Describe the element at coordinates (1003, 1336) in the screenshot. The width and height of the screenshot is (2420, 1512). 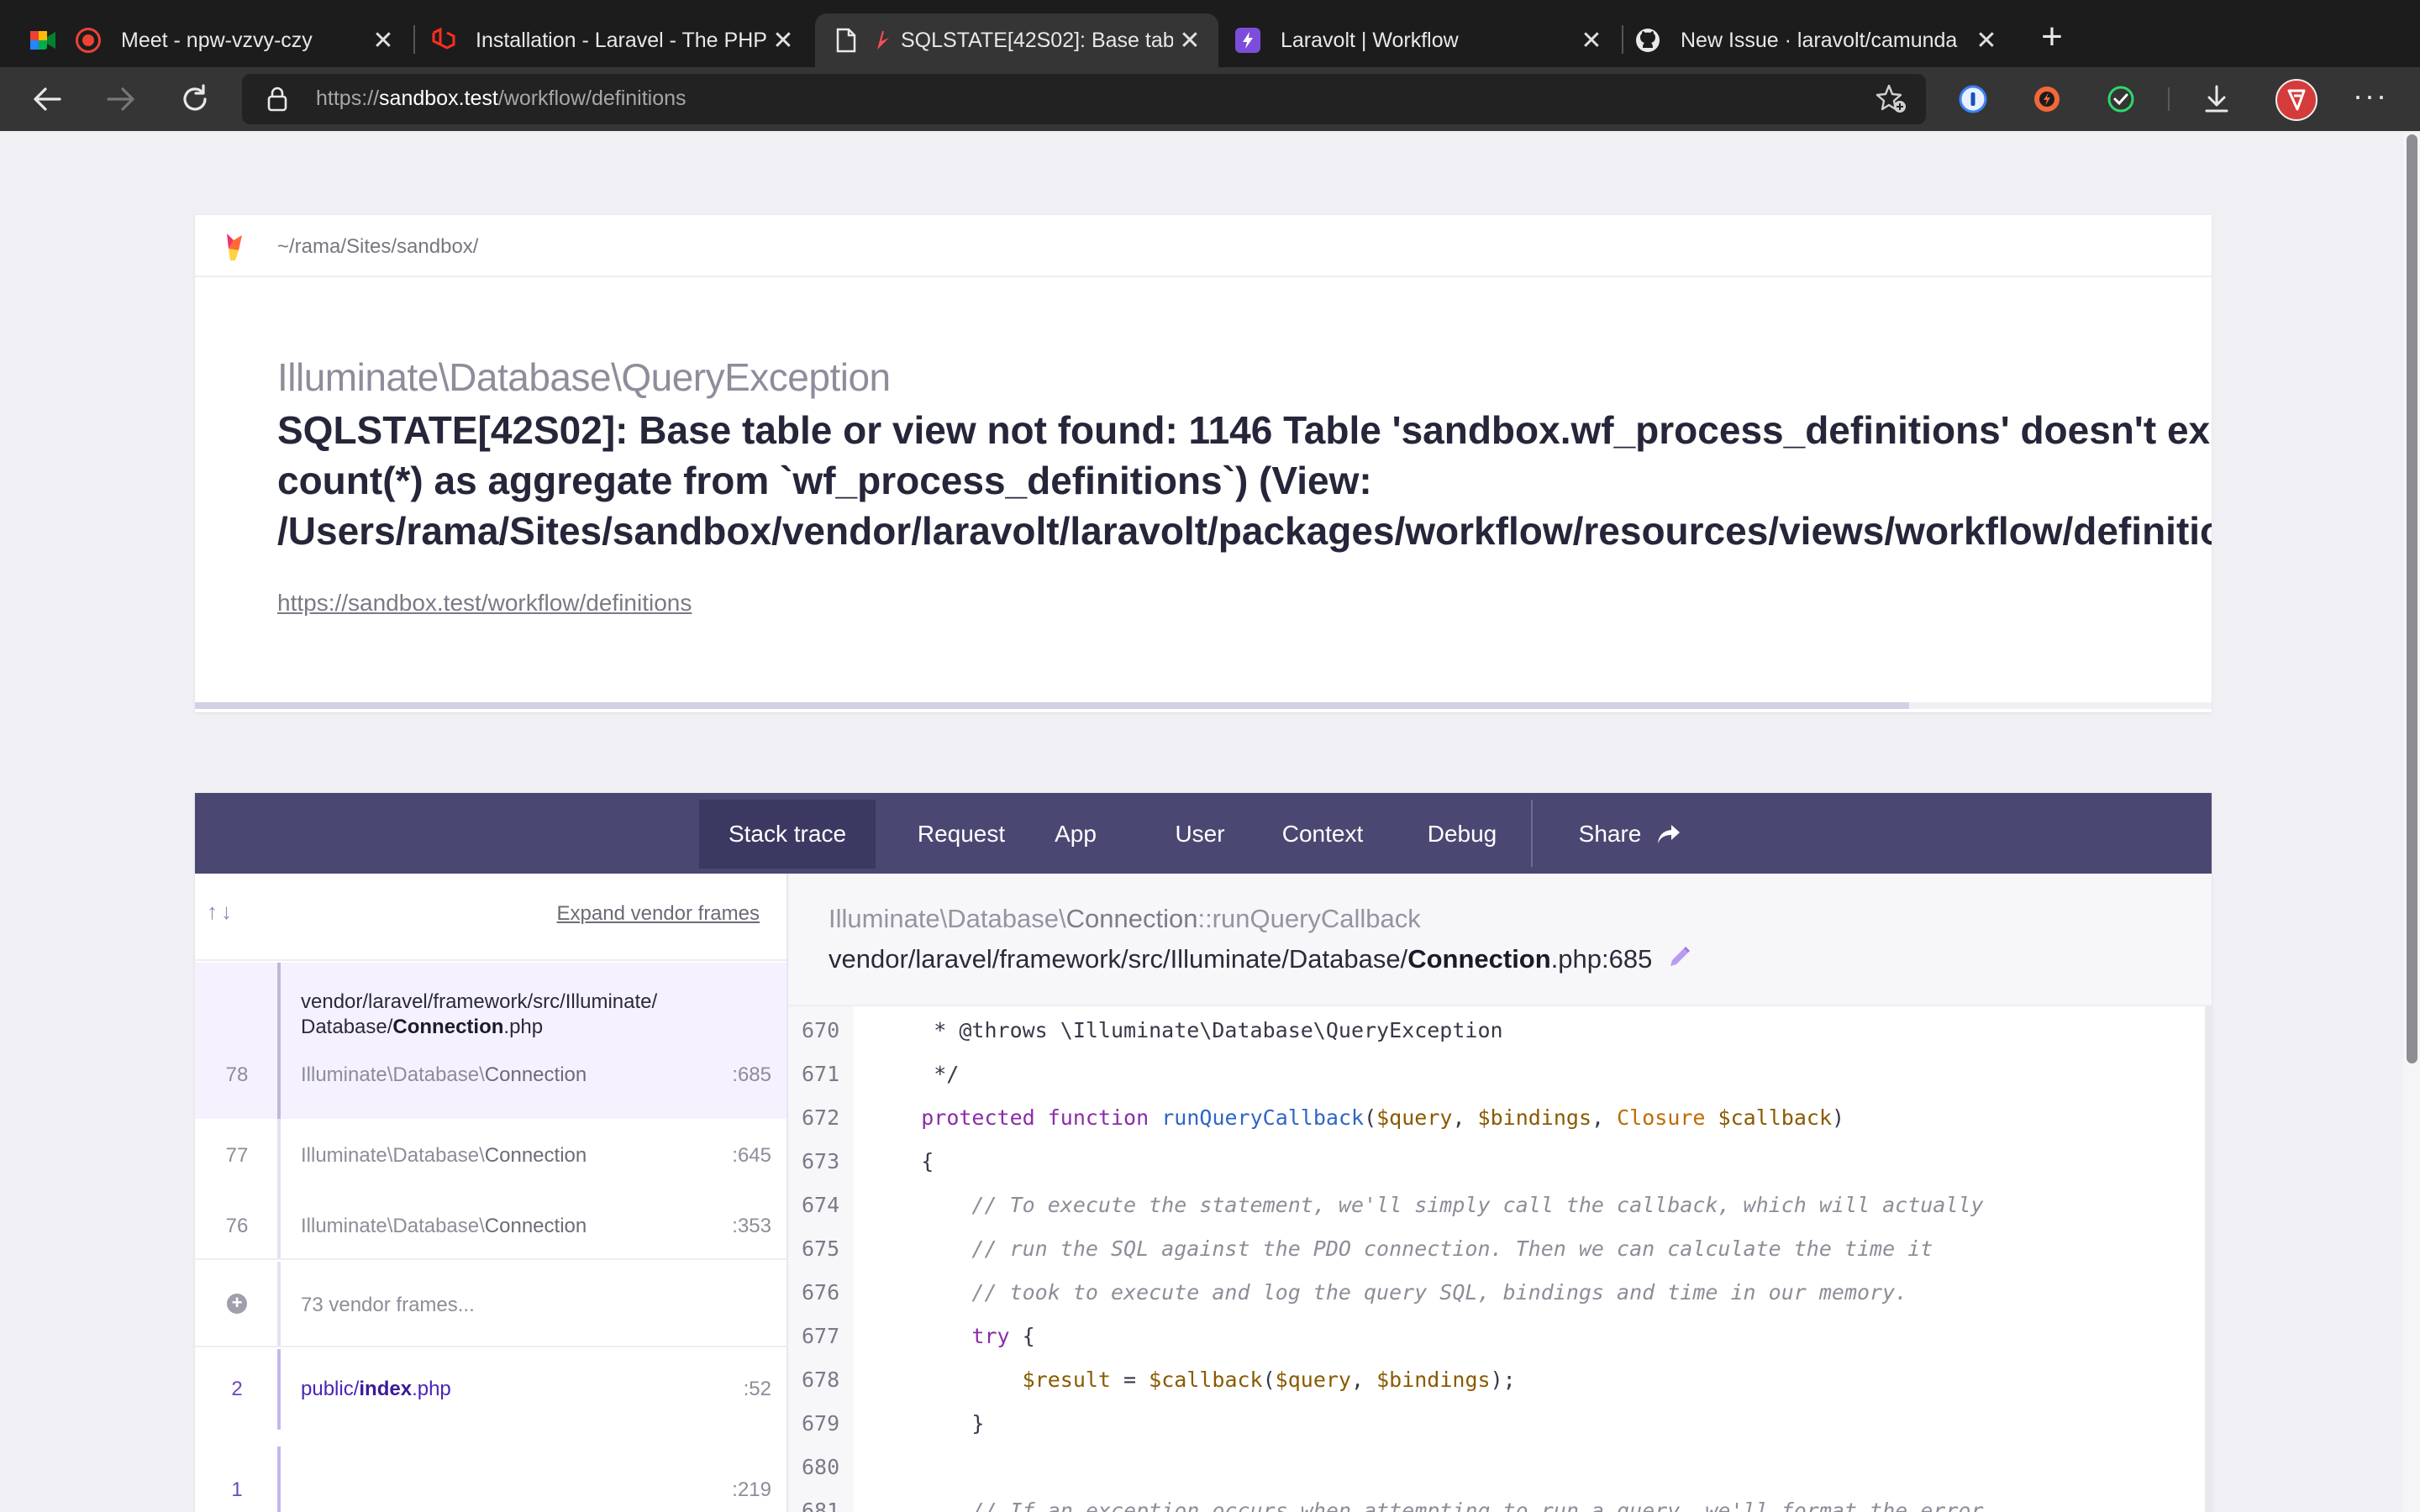
I see `code-text: try {` at that location.